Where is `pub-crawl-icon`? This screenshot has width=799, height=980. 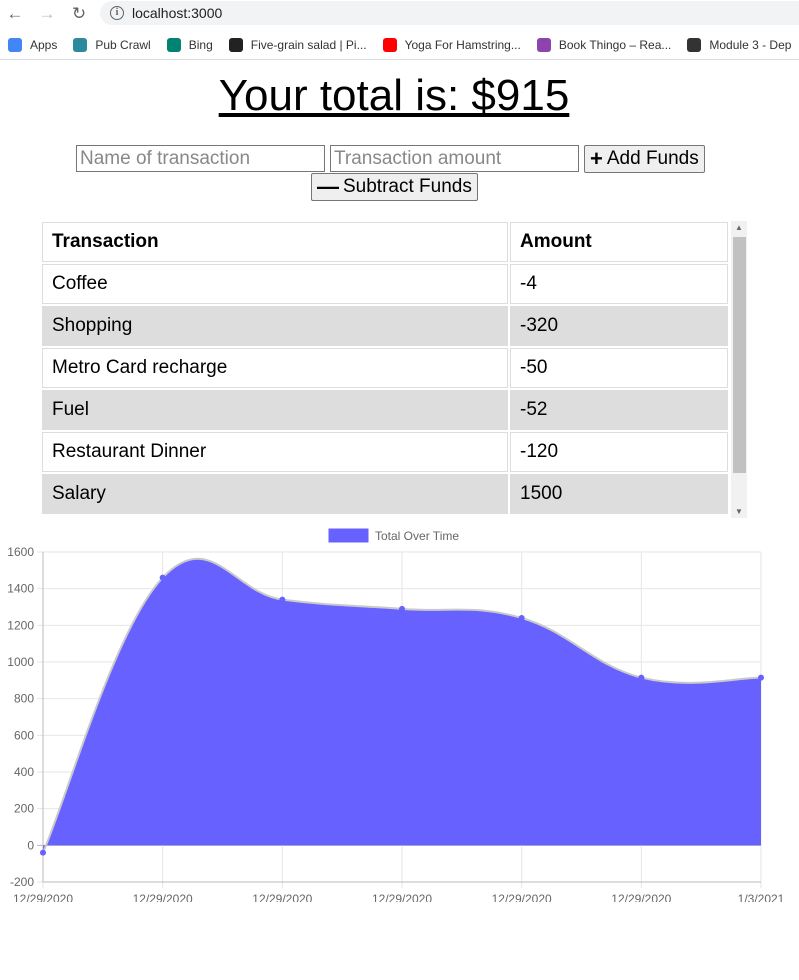
pub-crawl-icon is located at coordinates (80, 44).